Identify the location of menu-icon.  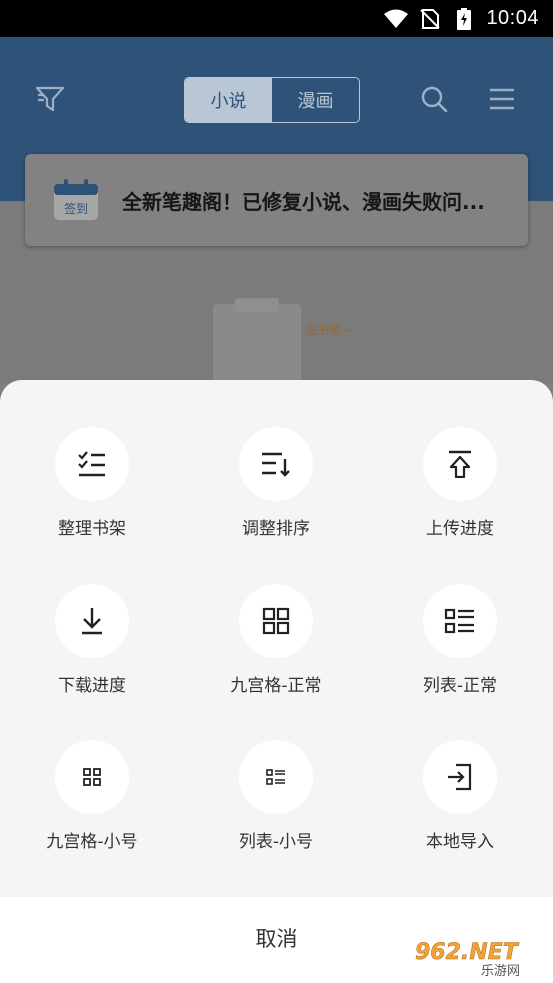
(502, 99).